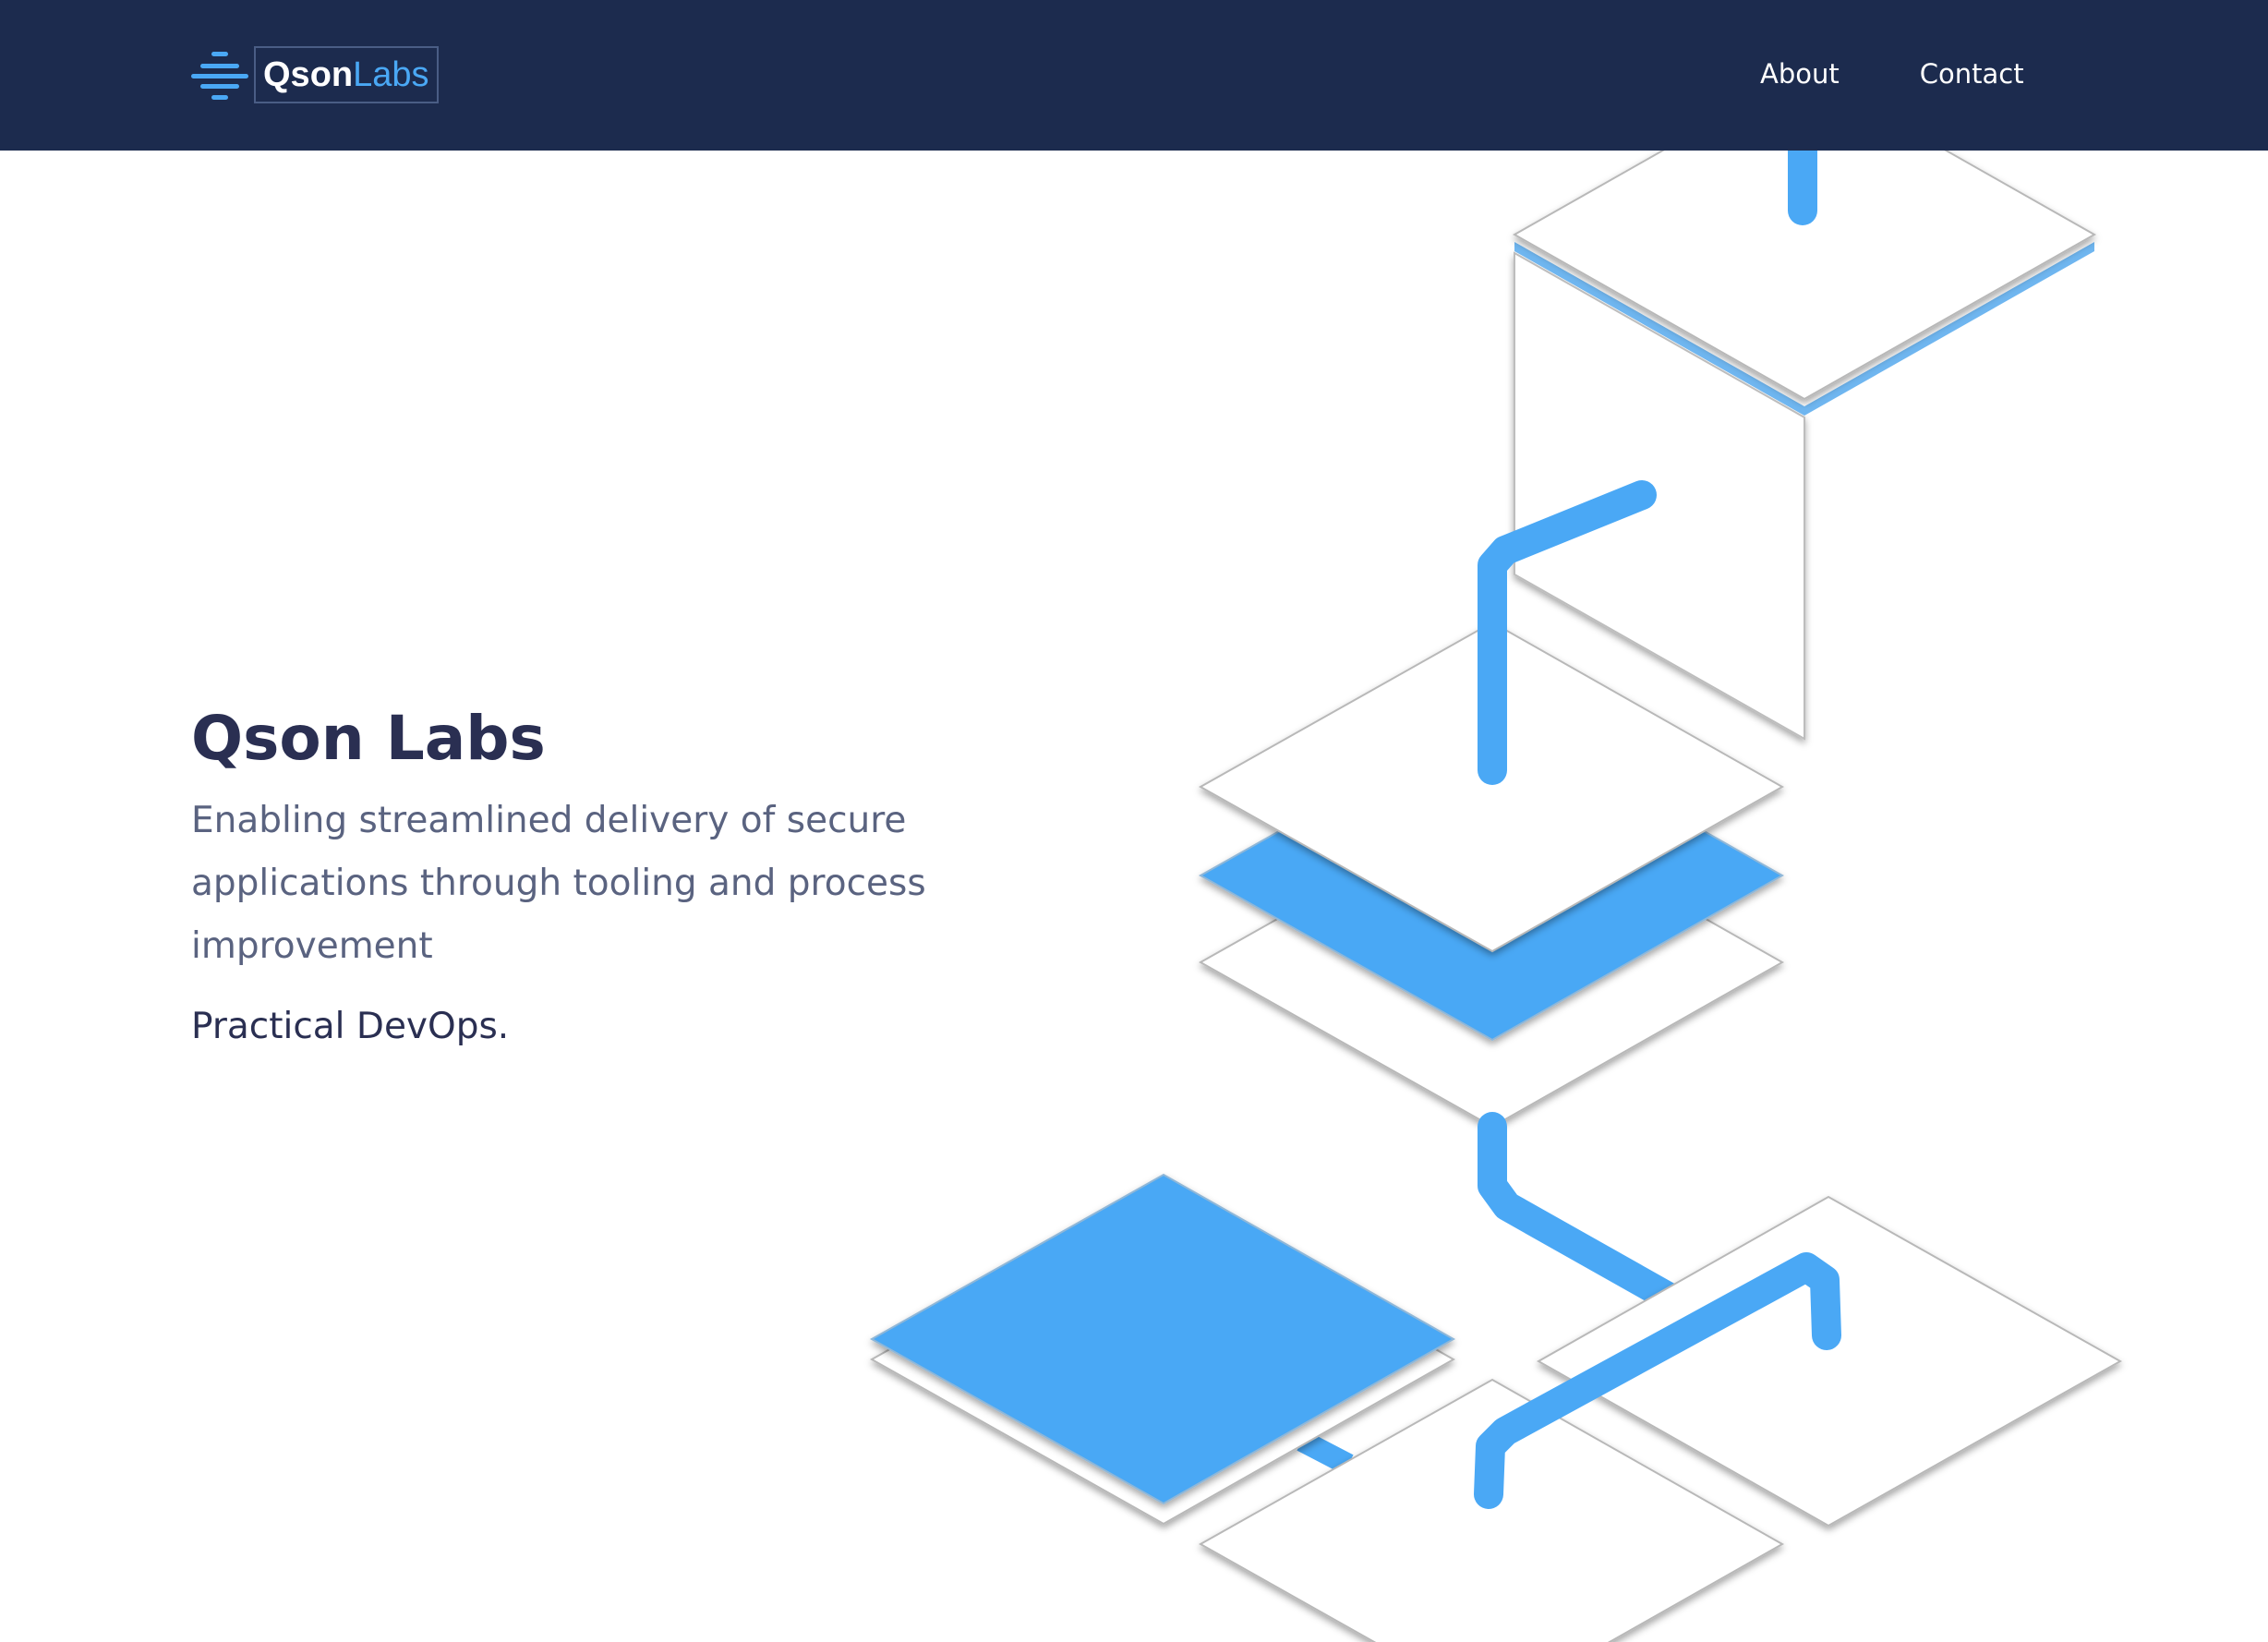 The height and width of the screenshot is (1642, 2268). I want to click on nav-link-contact: Contact, so click(1972, 74).